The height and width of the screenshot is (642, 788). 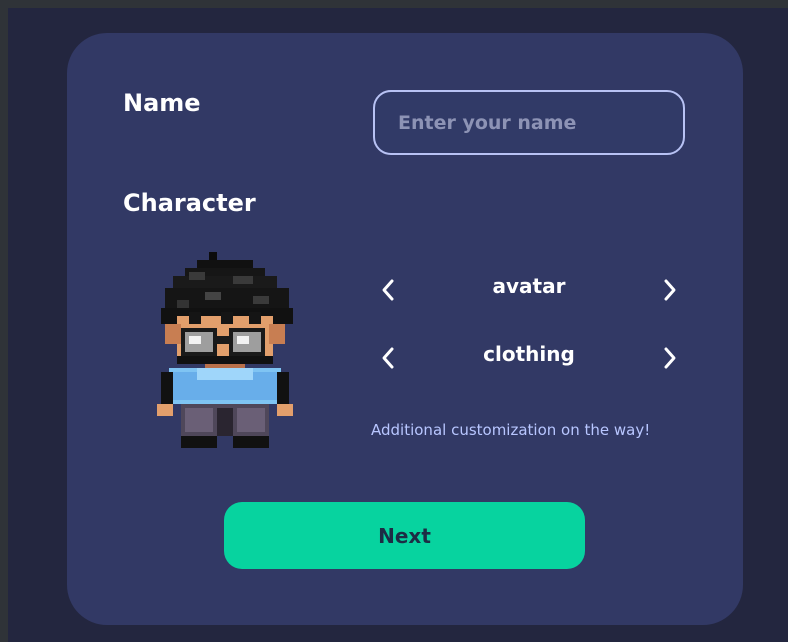 What do you see at coordinates (511, 430) in the screenshot?
I see `customization-note: Additional customization on the way!` at bounding box center [511, 430].